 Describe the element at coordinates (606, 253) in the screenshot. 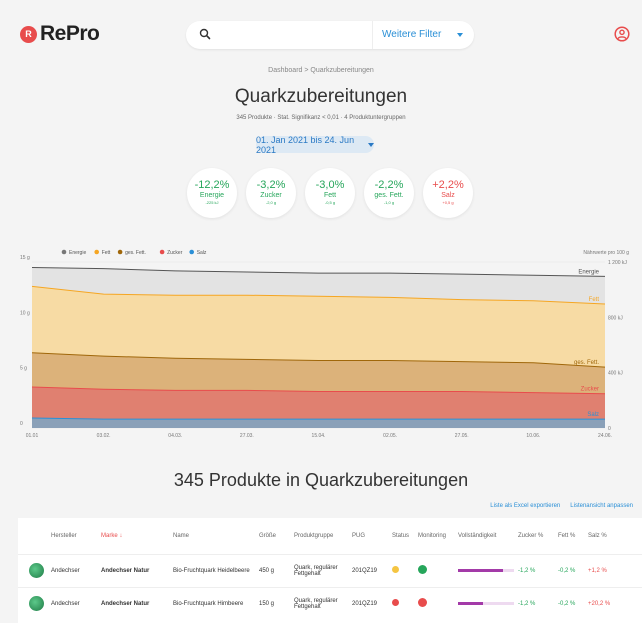

I see `right-axis-title: Nährwerte pro 100 g` at that location.